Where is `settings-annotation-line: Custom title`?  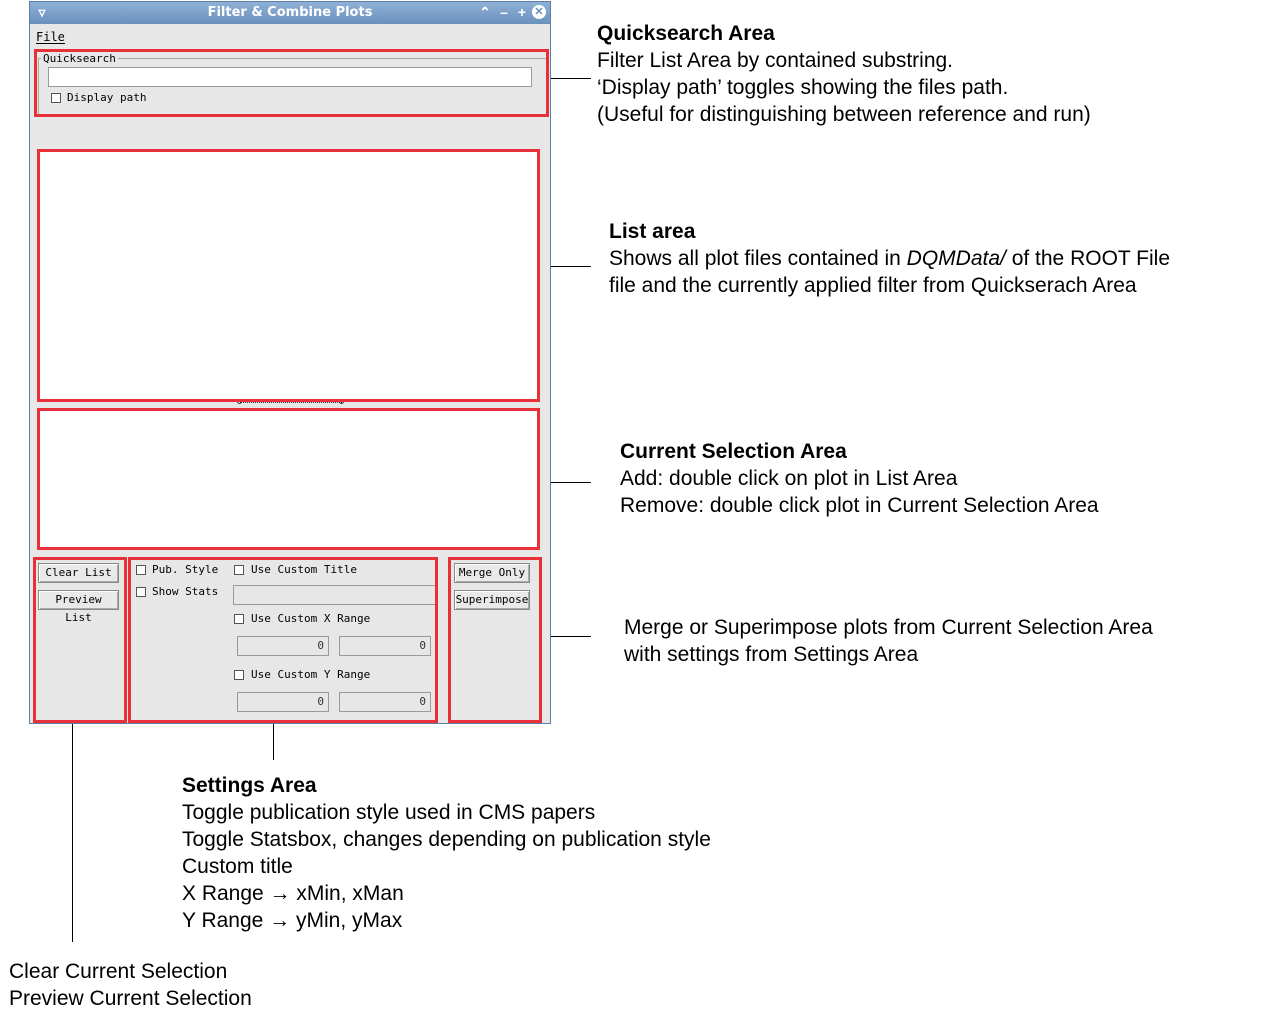
settings-annotation-line: Custom title is located at coordinates (237, 866).